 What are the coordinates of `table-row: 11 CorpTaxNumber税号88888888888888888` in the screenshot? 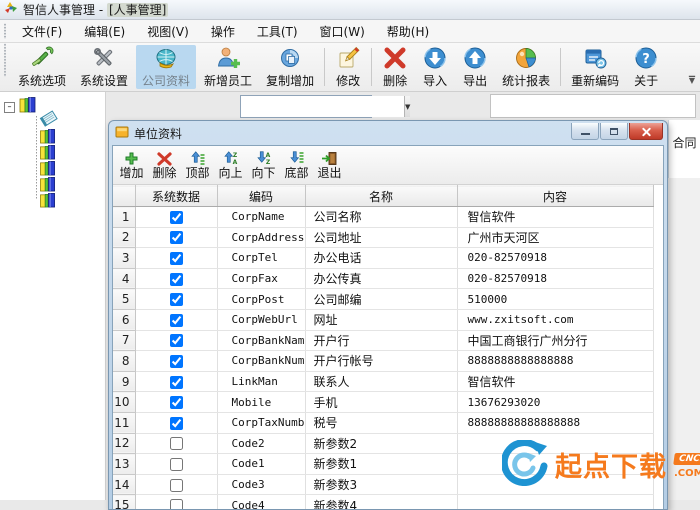 It's located at (383, 423).